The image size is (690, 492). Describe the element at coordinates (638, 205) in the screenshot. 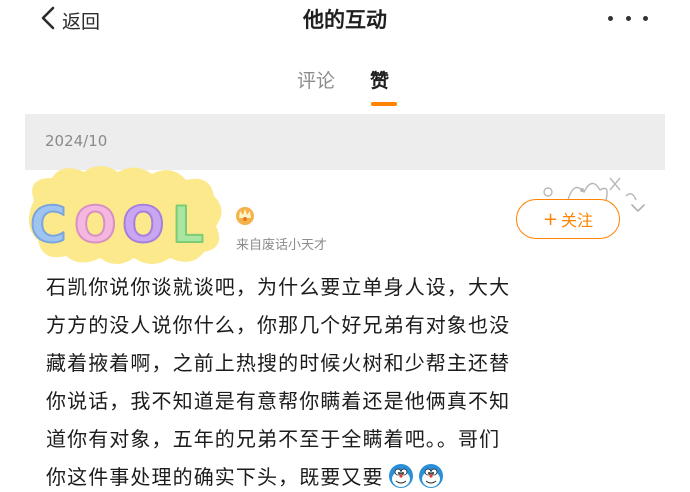

I see `chevron-down-icon` at that location.